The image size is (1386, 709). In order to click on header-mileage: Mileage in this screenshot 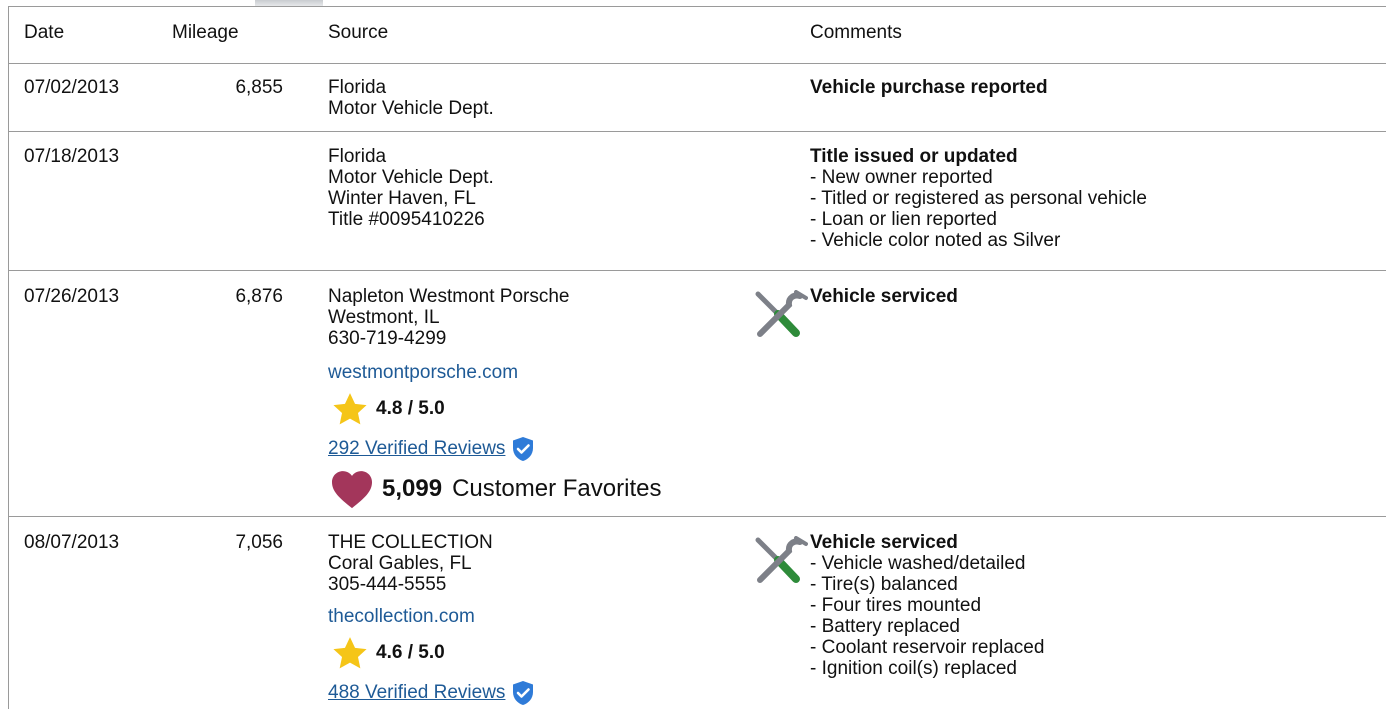, I will do `click(205, 32)`.